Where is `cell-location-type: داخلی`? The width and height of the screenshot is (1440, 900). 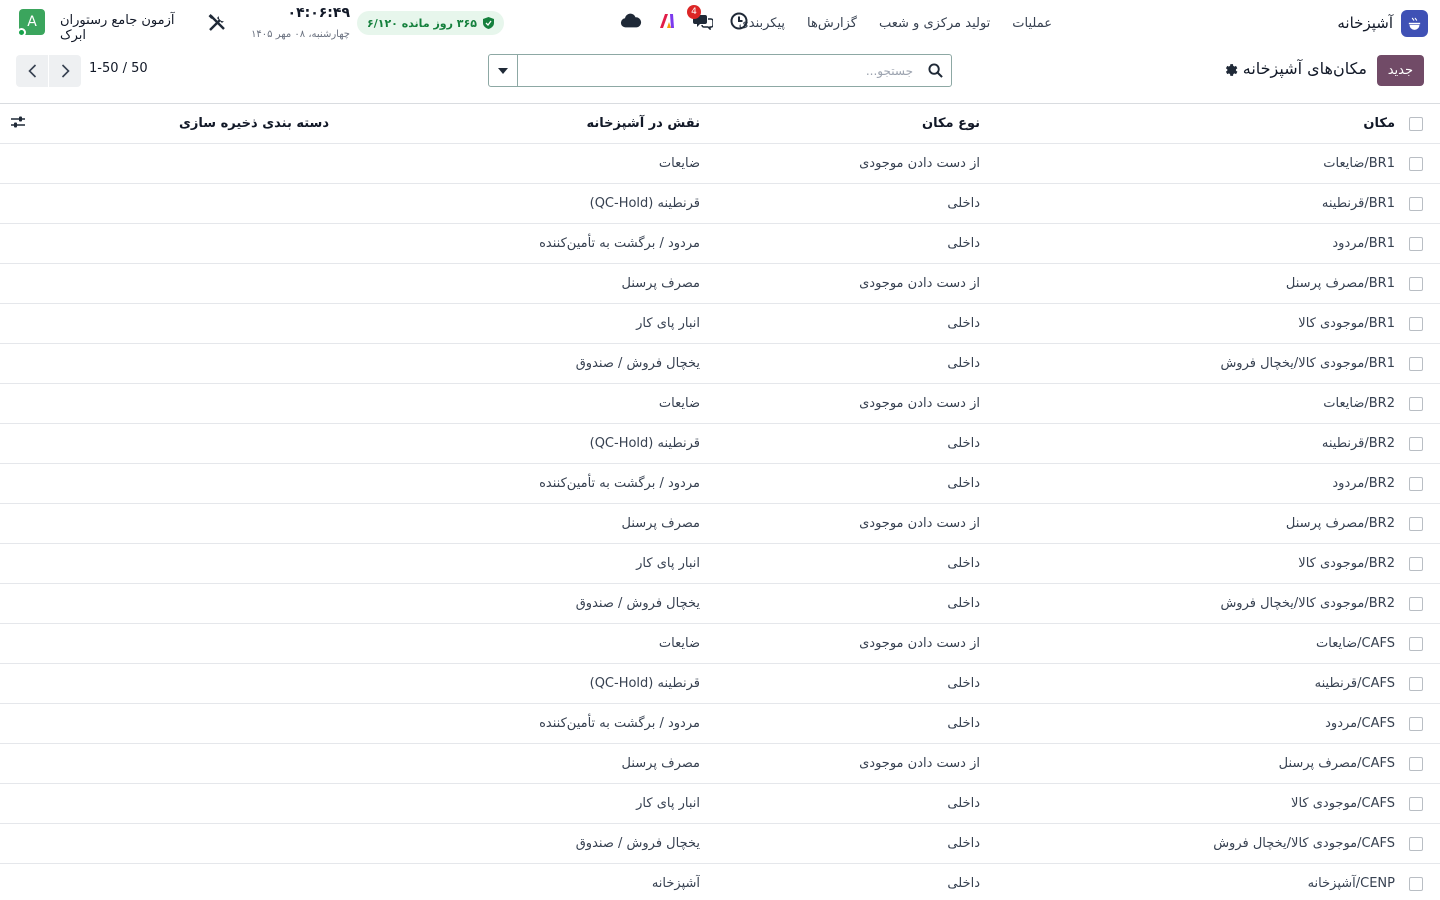 cell-location-type: داخلی is located at coordinates (963, 603).